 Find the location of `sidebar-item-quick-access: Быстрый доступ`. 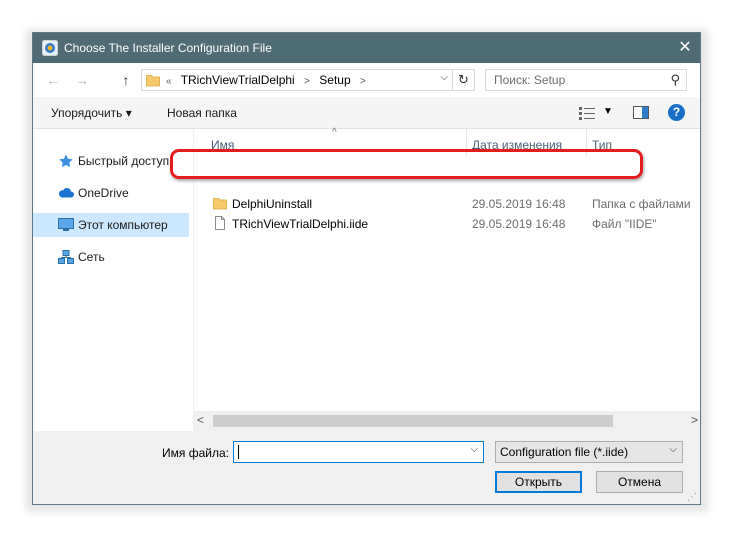

sidebar-item-quick-access: Быстрый доступ is located at coordinates (111, 161).